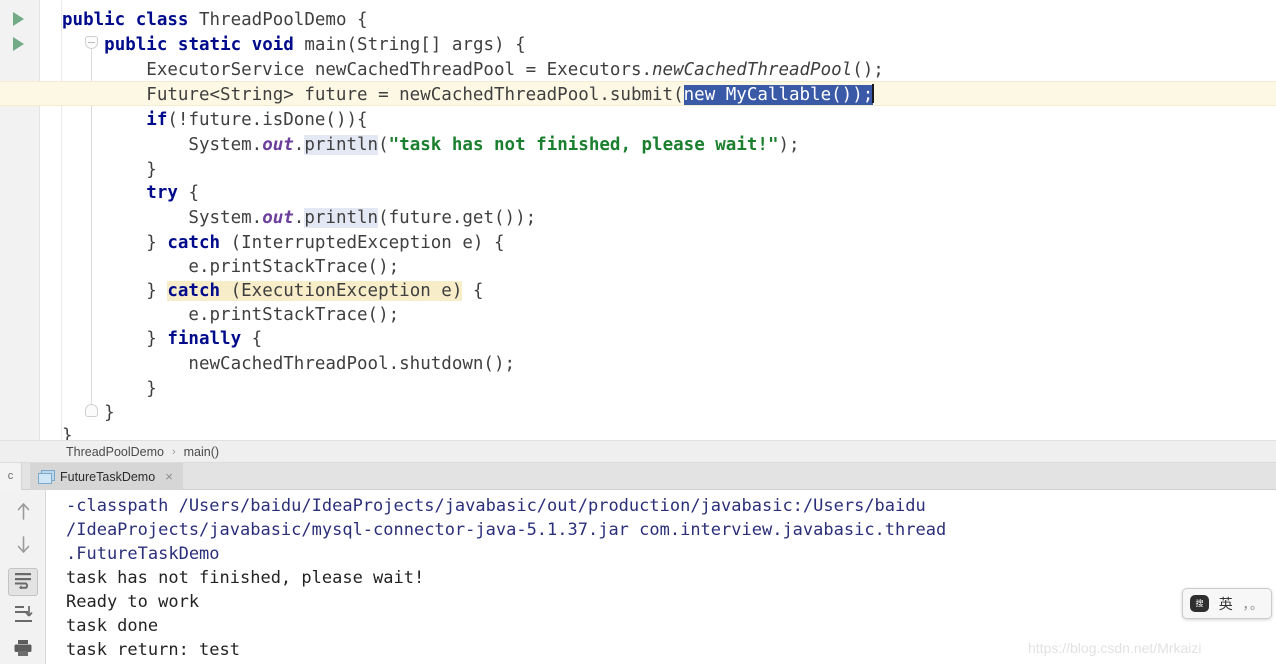  I want to click on input-method-bar: 搜 英 ，。, so click(1227, 603).